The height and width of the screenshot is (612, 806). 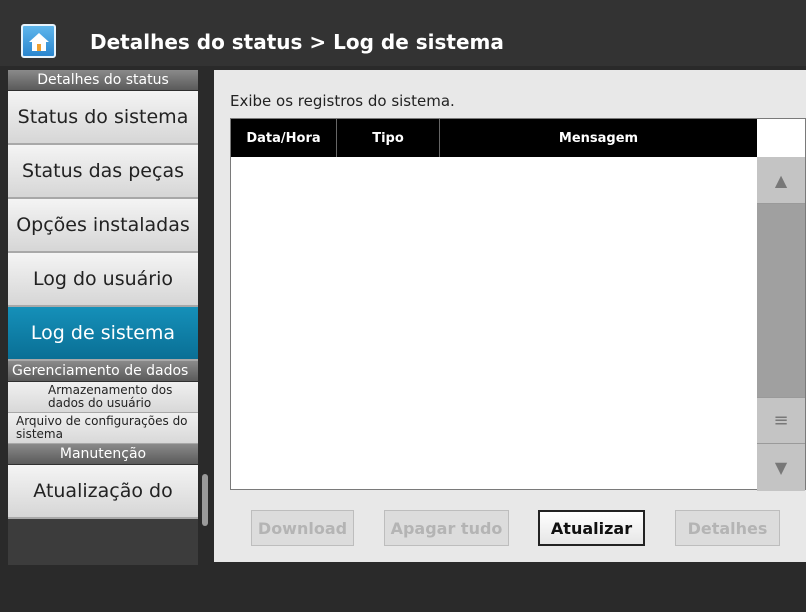 What do you see at coordinates (103, 280) in the screenshot?
I see `sidebar-item-user-log: Log do usuário` at bounding box center [103, 280].